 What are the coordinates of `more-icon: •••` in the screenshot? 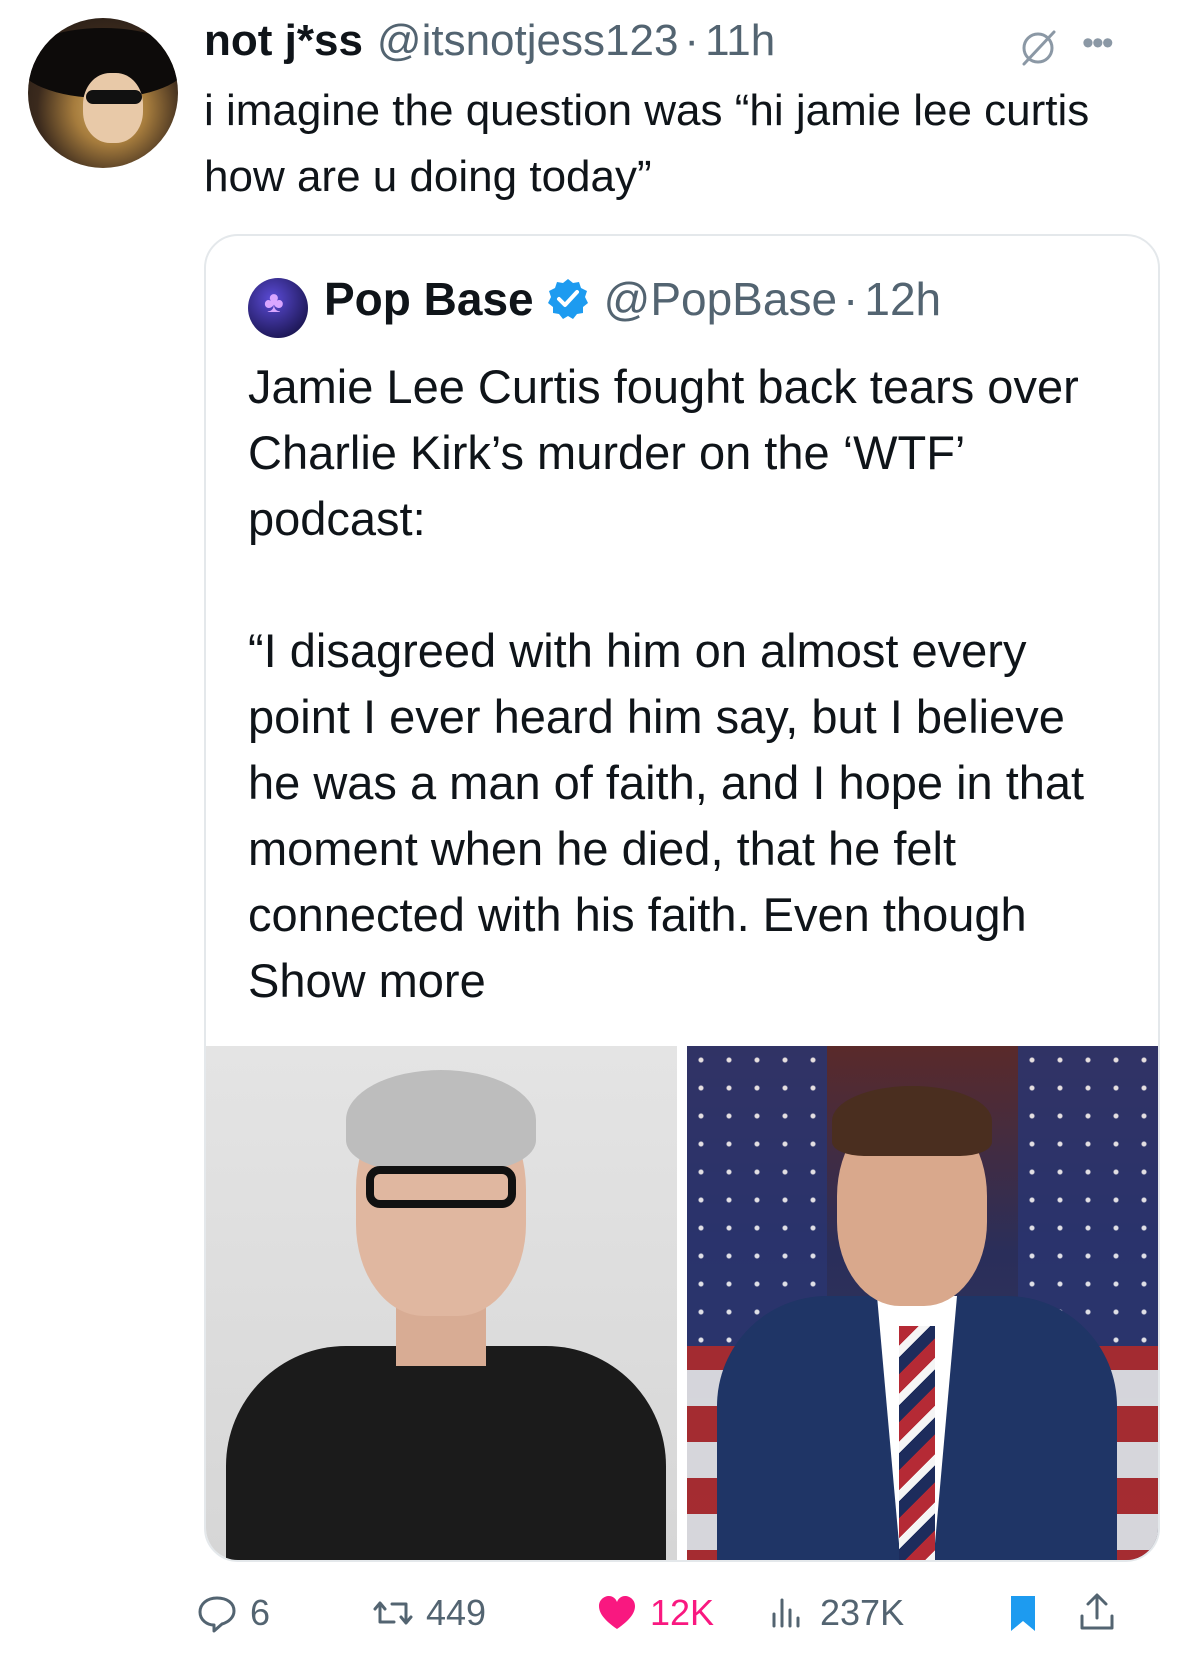 It's located at (1098, 43).